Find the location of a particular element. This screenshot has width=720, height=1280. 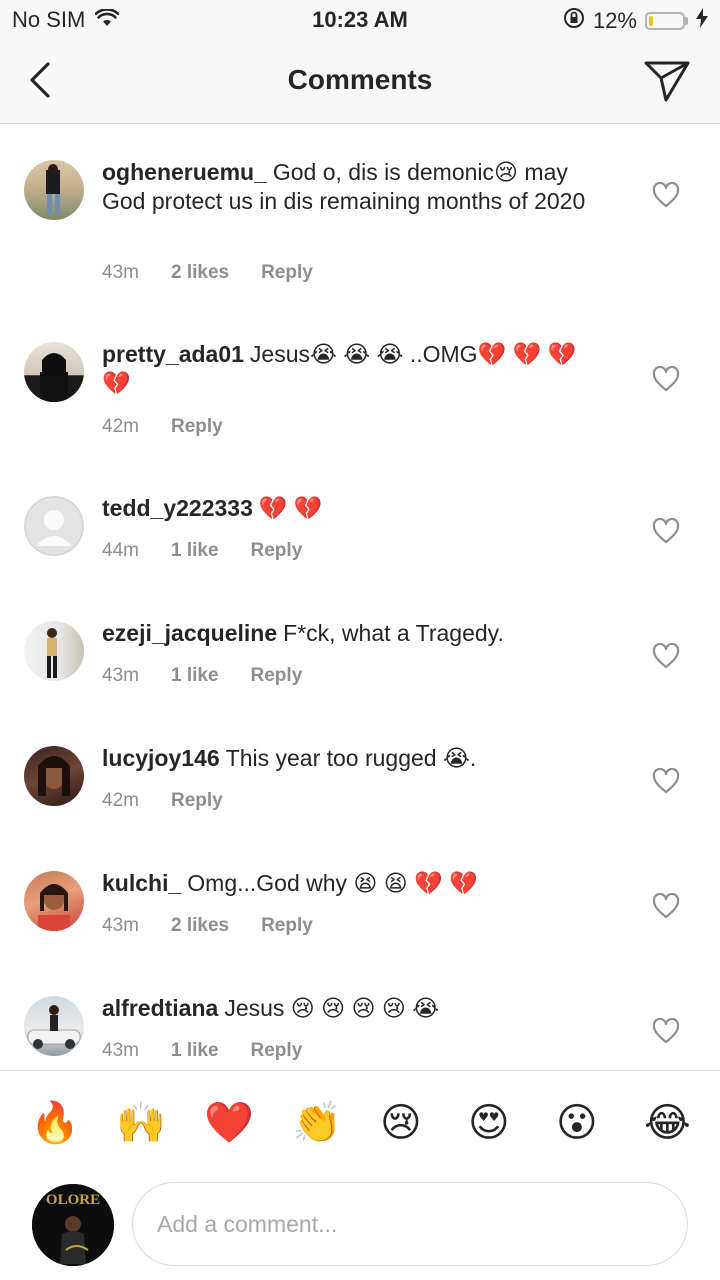

comment-composer: OLORE is located at coordinates (360, 1227).